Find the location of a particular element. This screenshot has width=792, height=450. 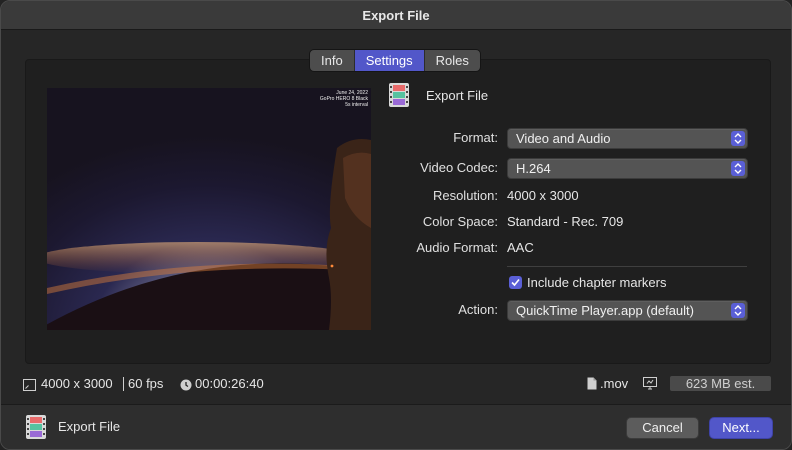

action-value: QuickTime Player.app (default) is located at coordinates (605, 310).